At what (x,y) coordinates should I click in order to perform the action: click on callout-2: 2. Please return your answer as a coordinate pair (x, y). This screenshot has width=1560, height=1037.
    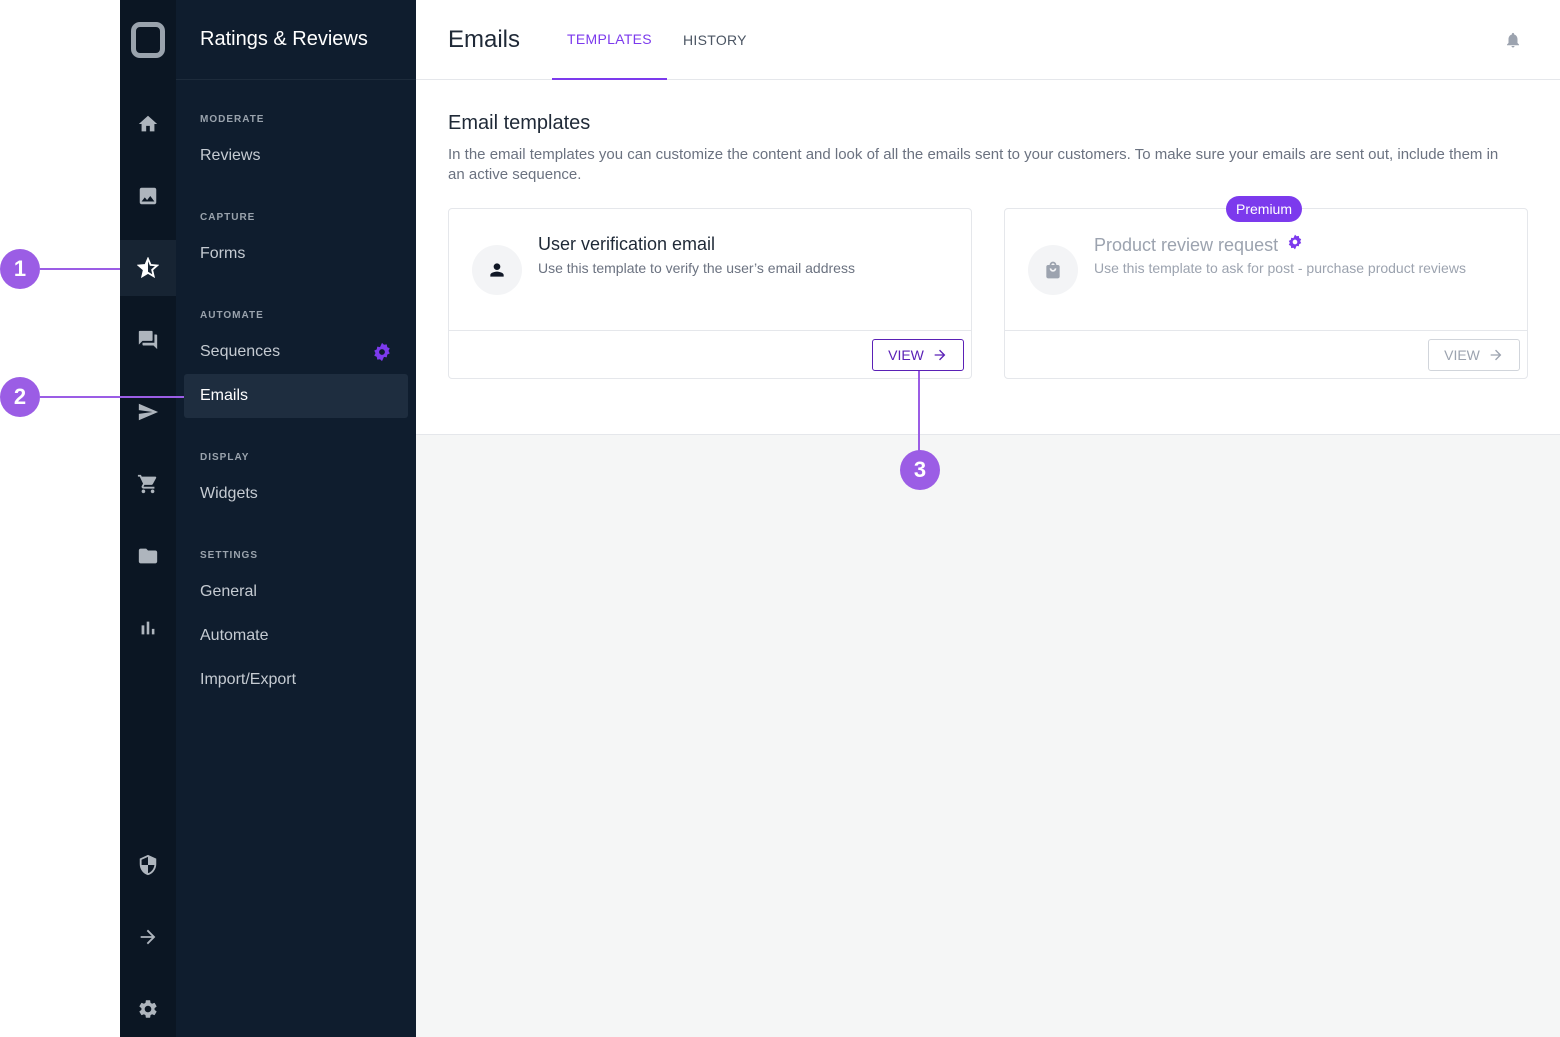
    Looking at the image, I should click on (20, 397).